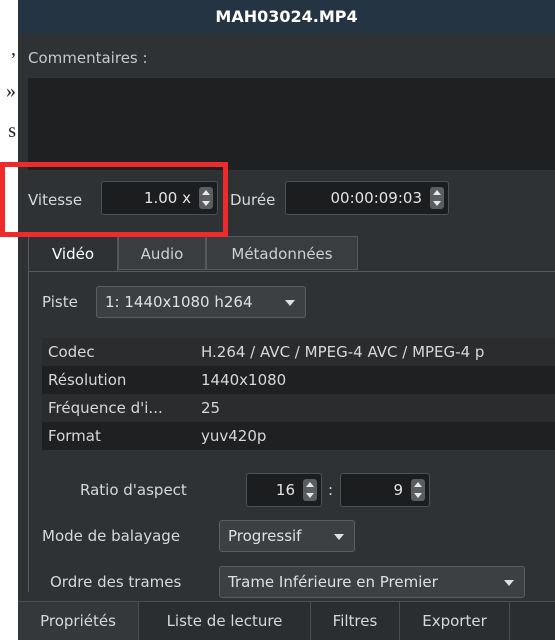  Describe the element at coordinates (114, 199) in the screenshot. I see `speed-highlight-box` at that location.